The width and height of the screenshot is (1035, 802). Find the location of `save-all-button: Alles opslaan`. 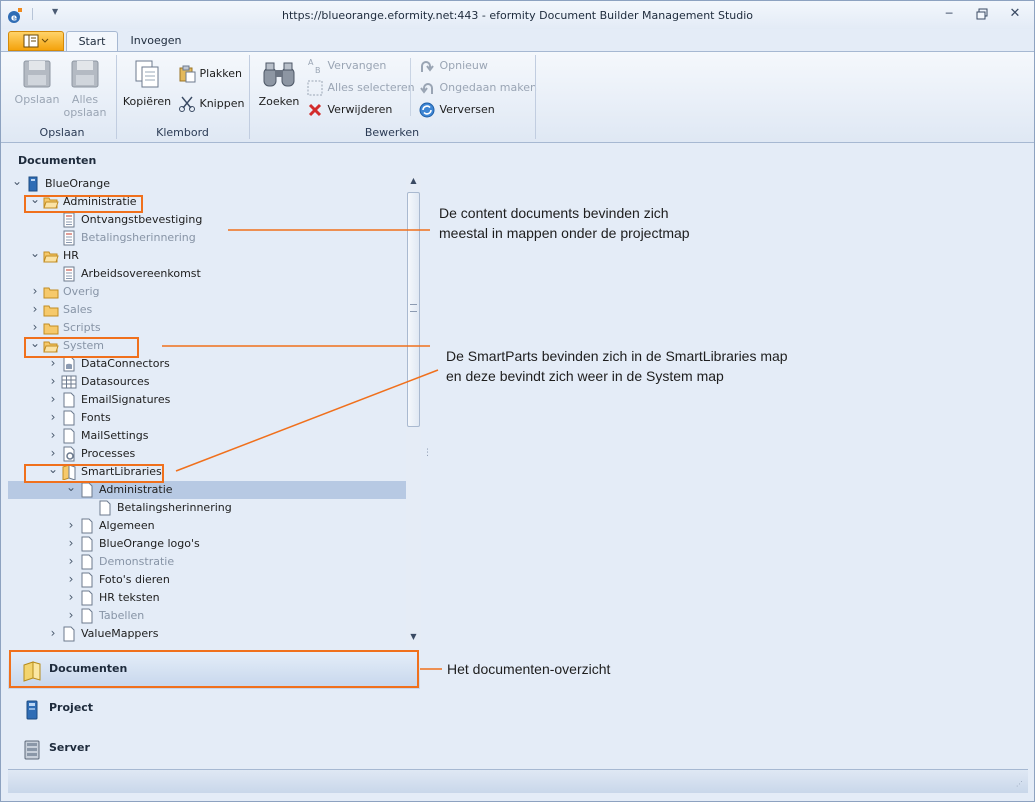

save-all-button: Alles opslaan is located at coordinates (85, 89).